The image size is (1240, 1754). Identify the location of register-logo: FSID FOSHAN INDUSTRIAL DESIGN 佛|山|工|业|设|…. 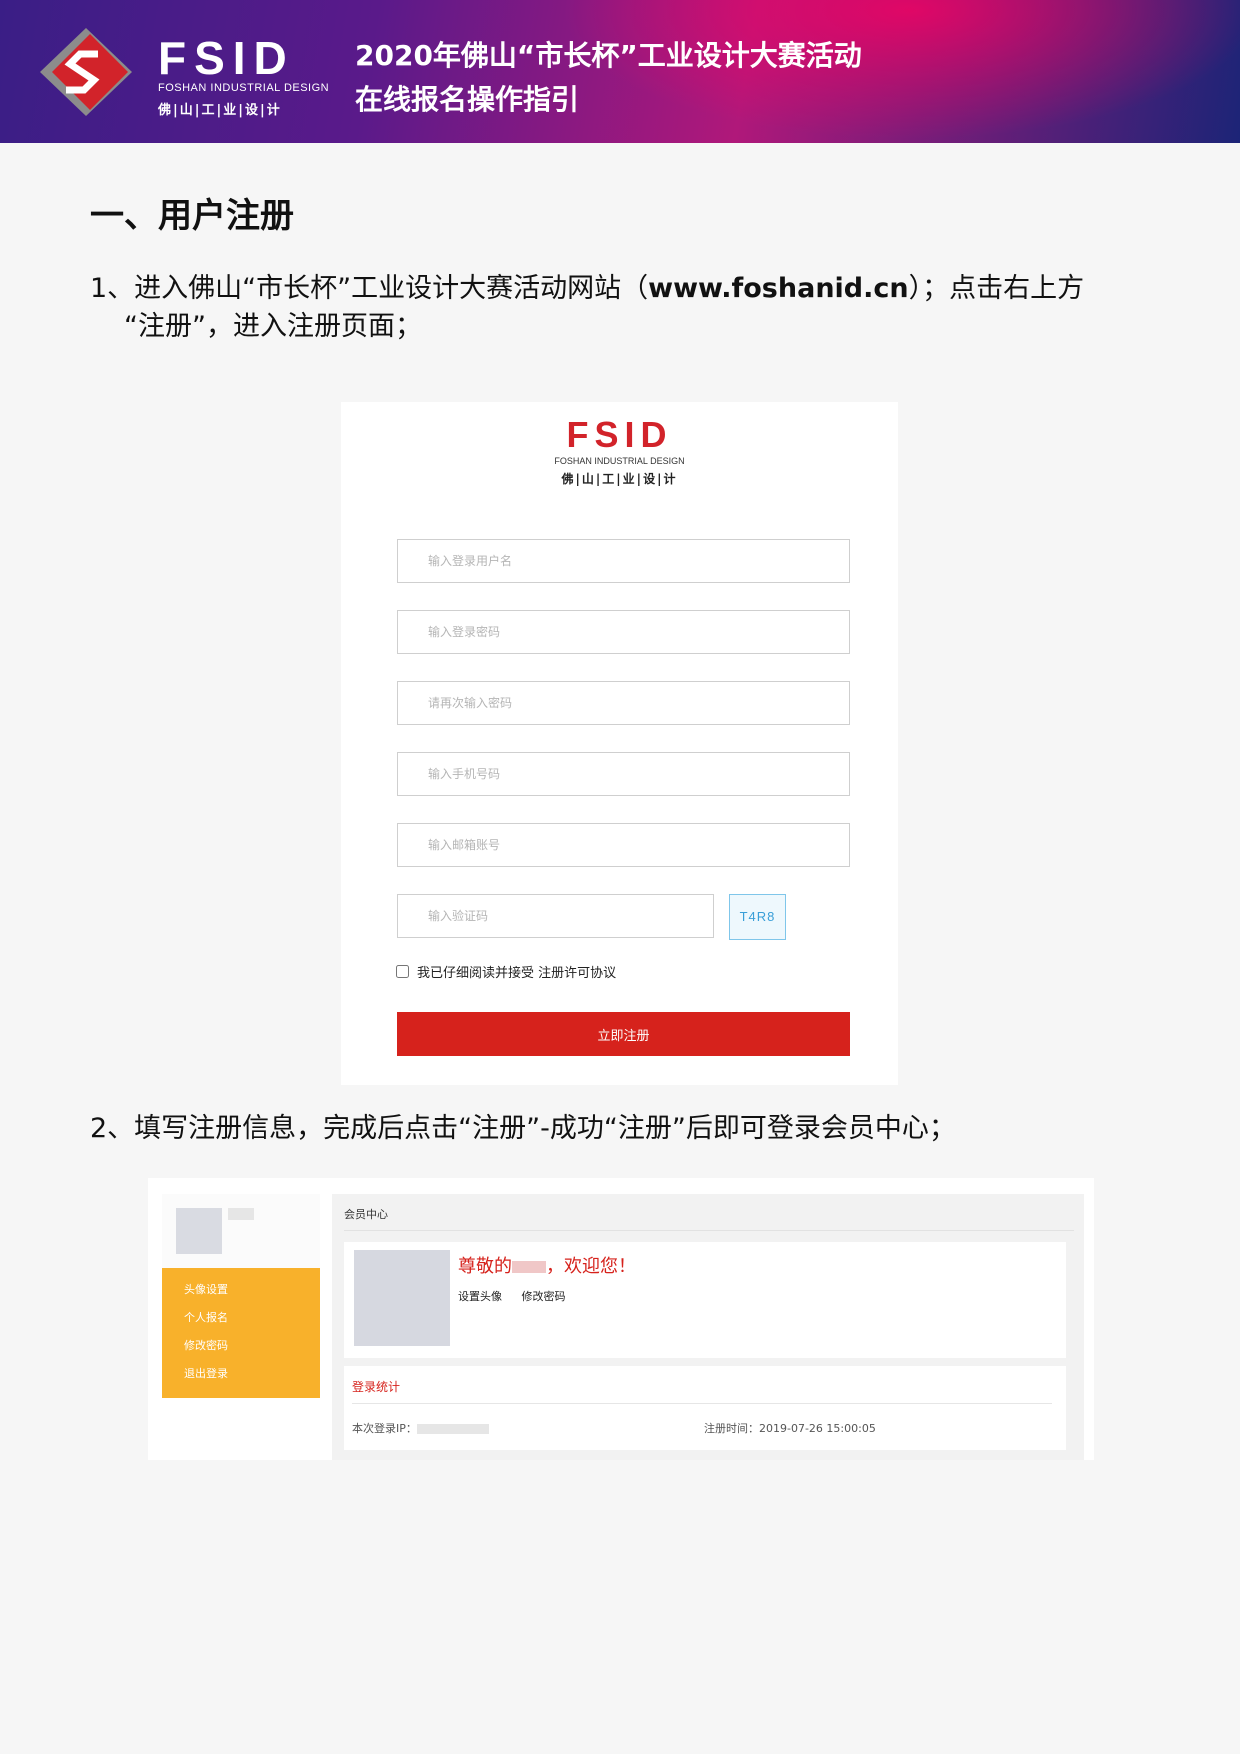
(619, 451).